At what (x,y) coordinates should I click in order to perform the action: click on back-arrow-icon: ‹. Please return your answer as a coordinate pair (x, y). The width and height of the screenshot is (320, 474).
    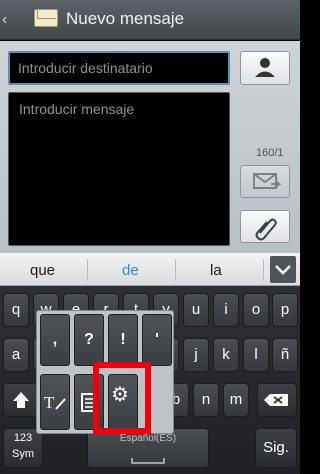
    Looking at the image, I should click on (4, 20).